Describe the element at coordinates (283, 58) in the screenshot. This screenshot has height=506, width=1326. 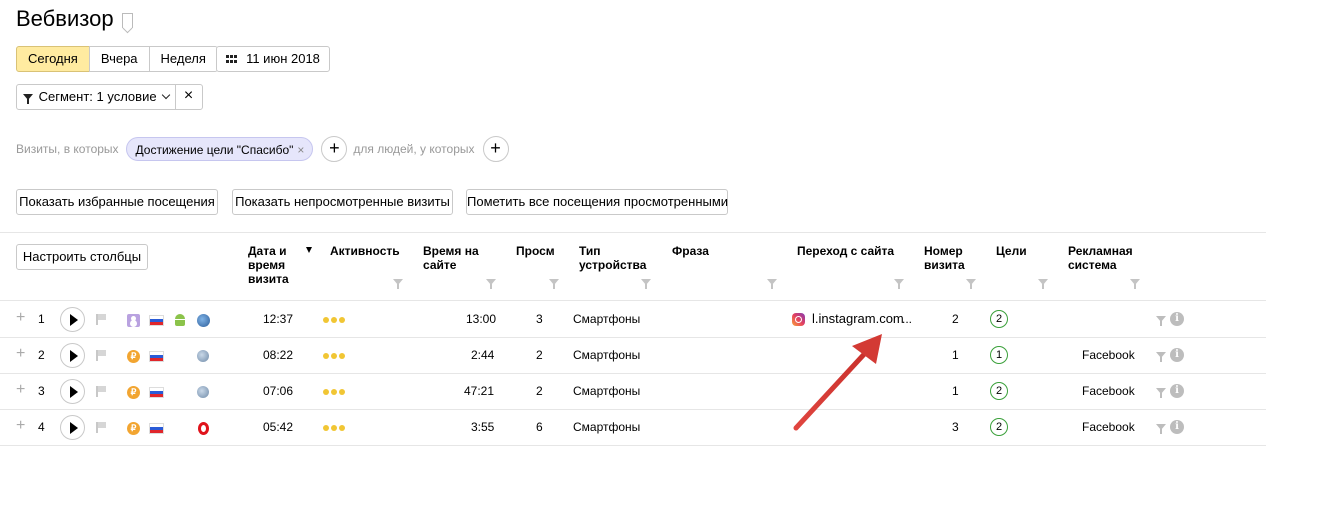
I see `date-label: 11 июн 2018` at that location.